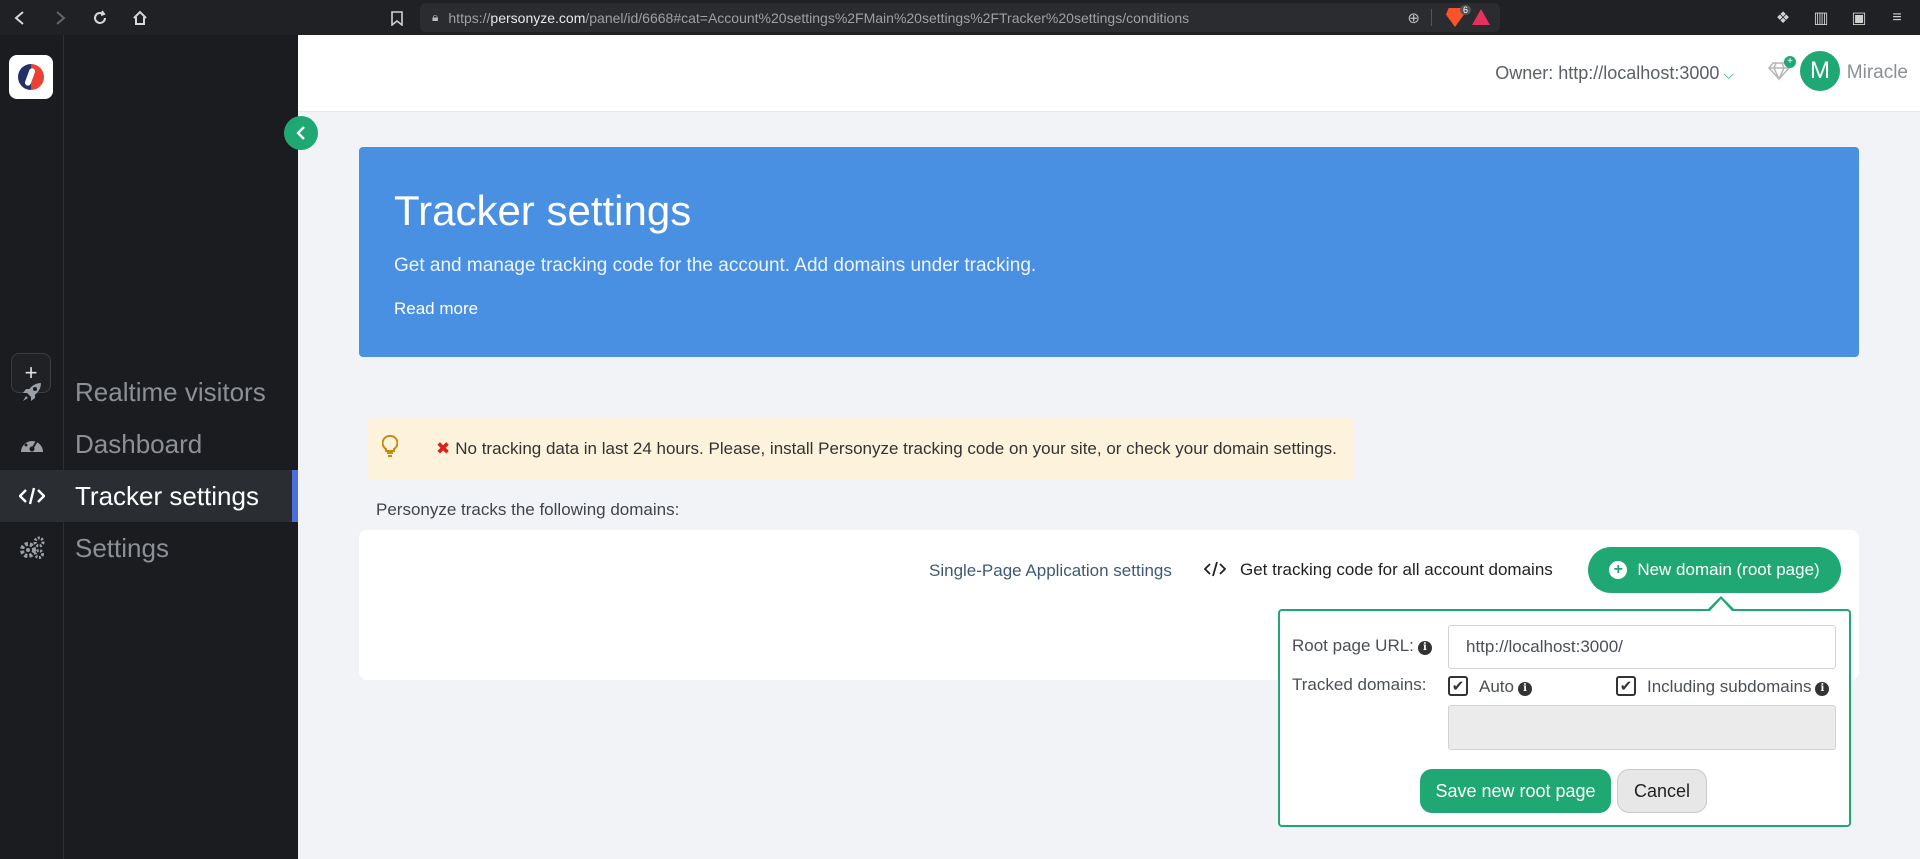 The width and height of the screenshot is (1920, 859). What do you see at coordinates (1496, 686) in the screenshot?
I see `auto-label-text: Auto` at bounding box center [1496, 686].